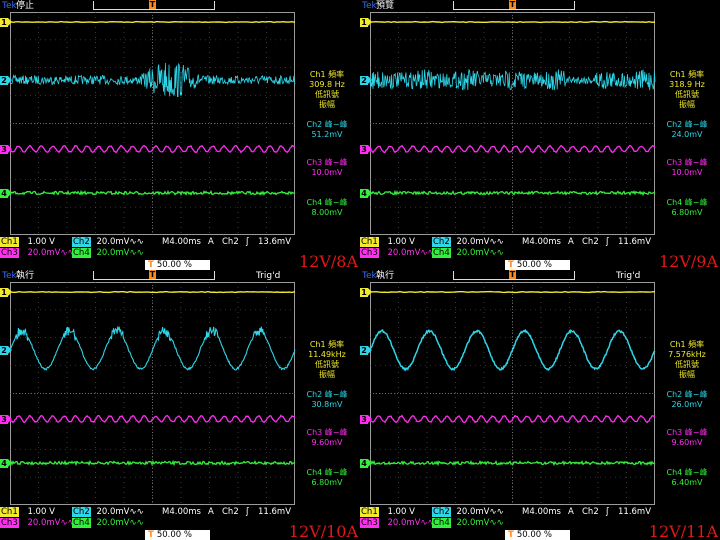 The height and width of the screenshot is (540, 720). Describe the element at coordinates (687, 124) in the screenshot. I see `meas-label: Ch2 峰−峰` at that location.